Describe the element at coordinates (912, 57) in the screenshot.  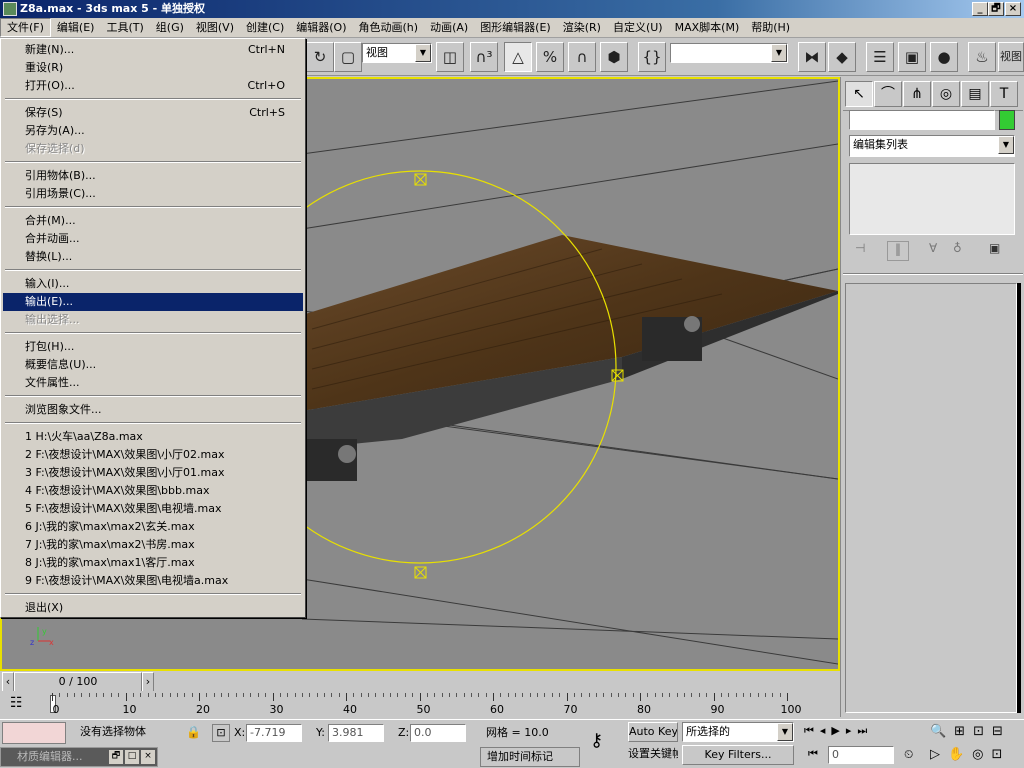
I see `schematic-icon: ▣` at that location.